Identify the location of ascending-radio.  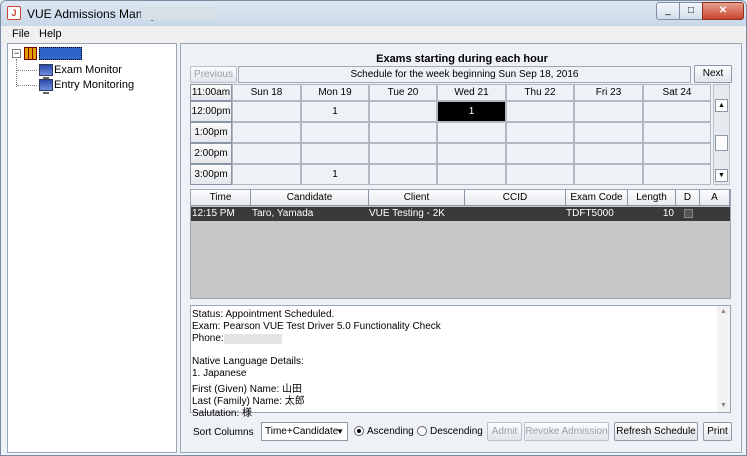
(359, 431).